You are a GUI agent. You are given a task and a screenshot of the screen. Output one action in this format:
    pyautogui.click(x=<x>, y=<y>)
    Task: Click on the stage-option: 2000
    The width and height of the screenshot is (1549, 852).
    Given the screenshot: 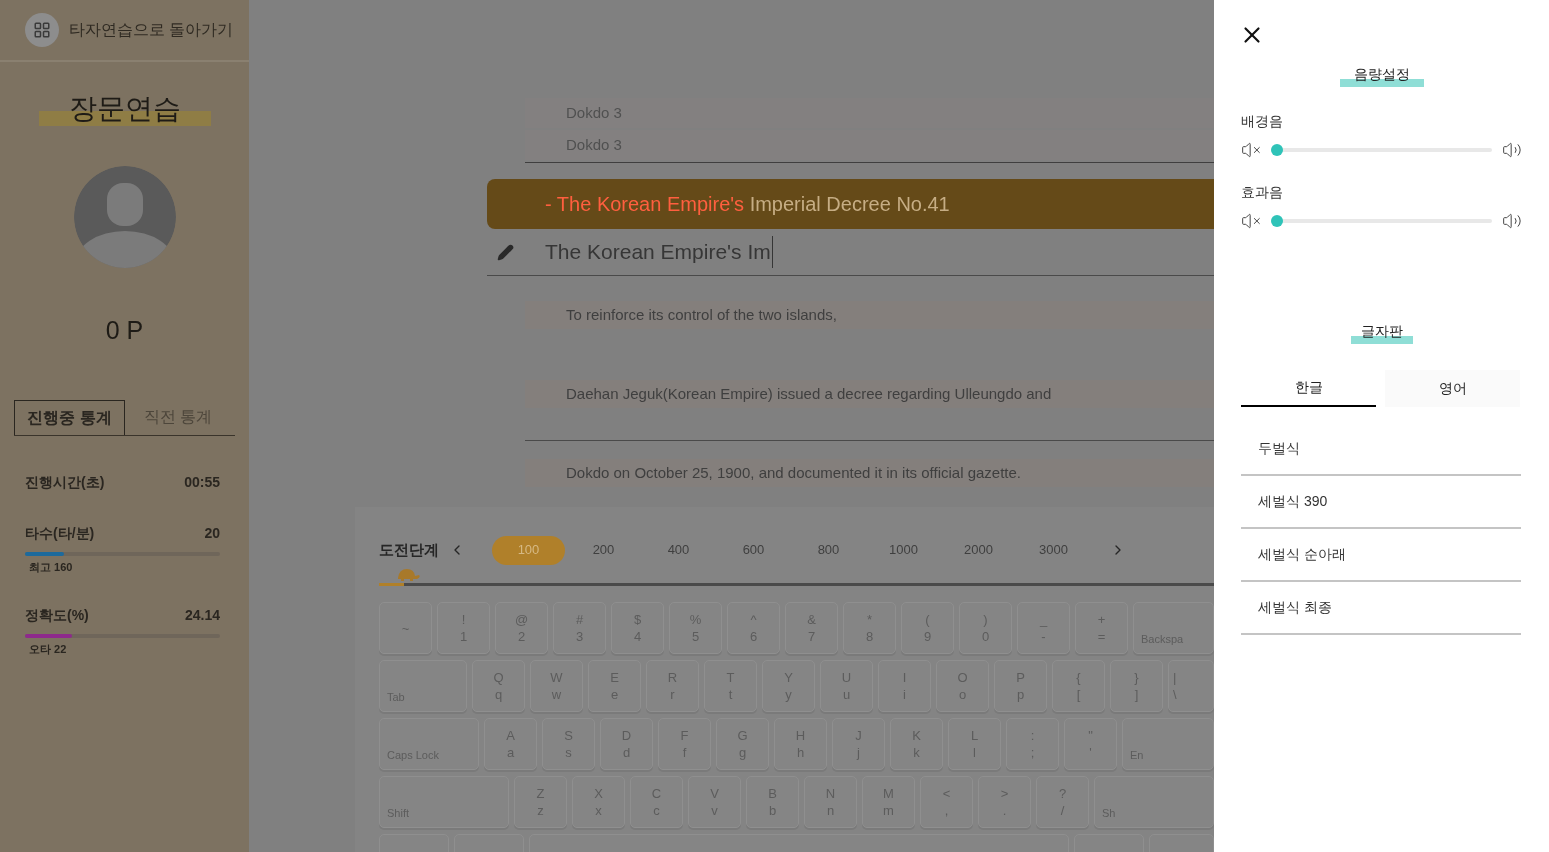 What is the action you would take?
    pyautogui.click(x=978, y=550)
    